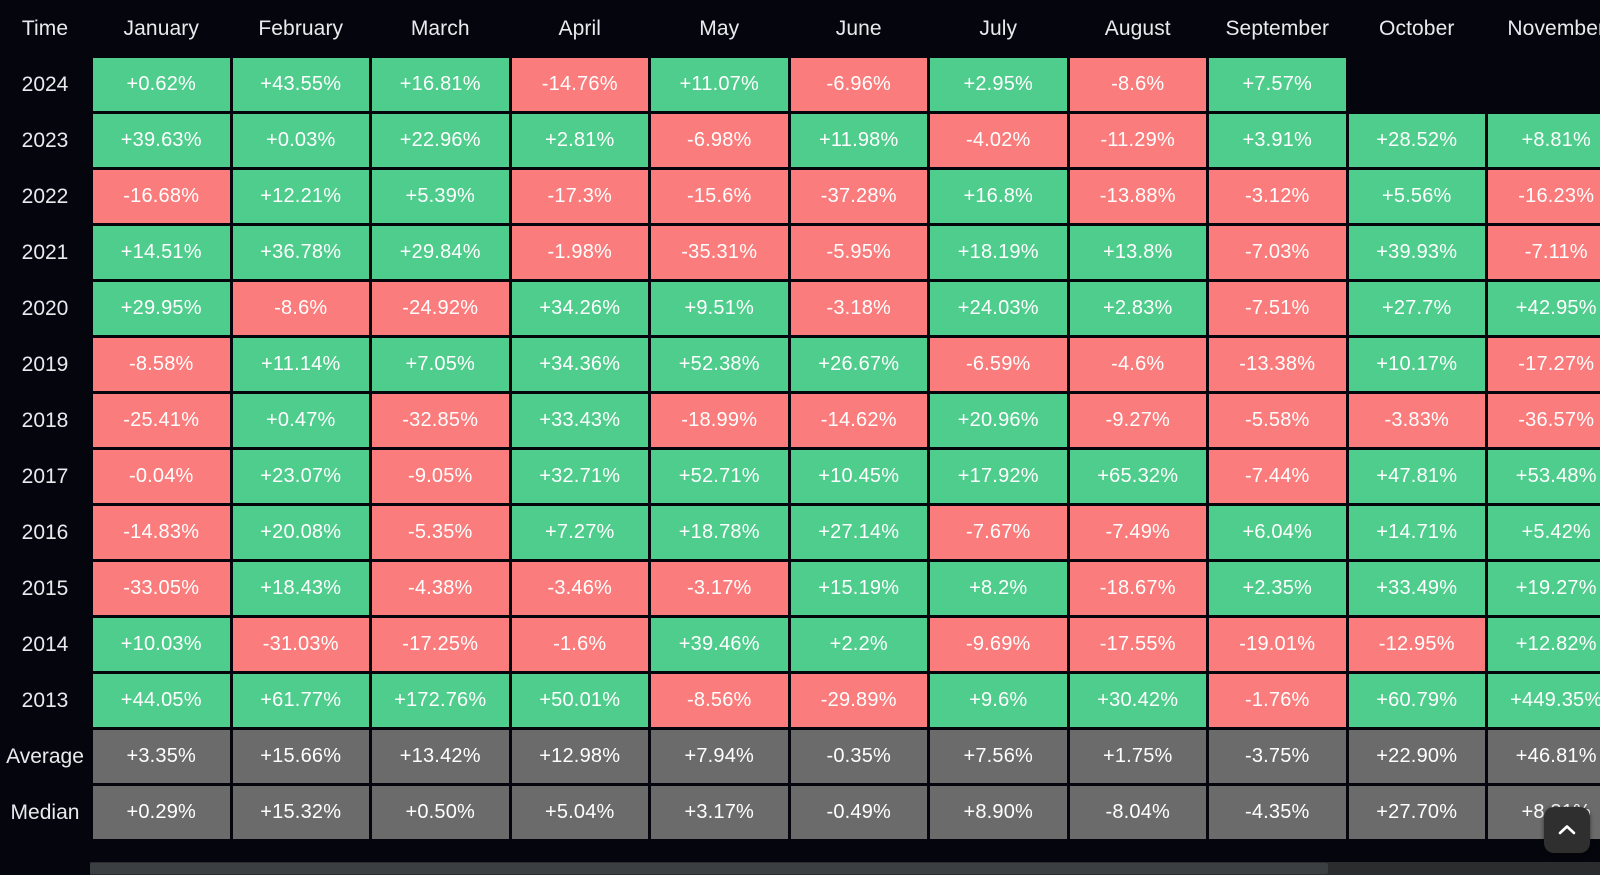  What do you see at coordinates (1137, 476) in the screenshot?
I see `return-cell: +65.32%` at bounding box center [1137, 476].